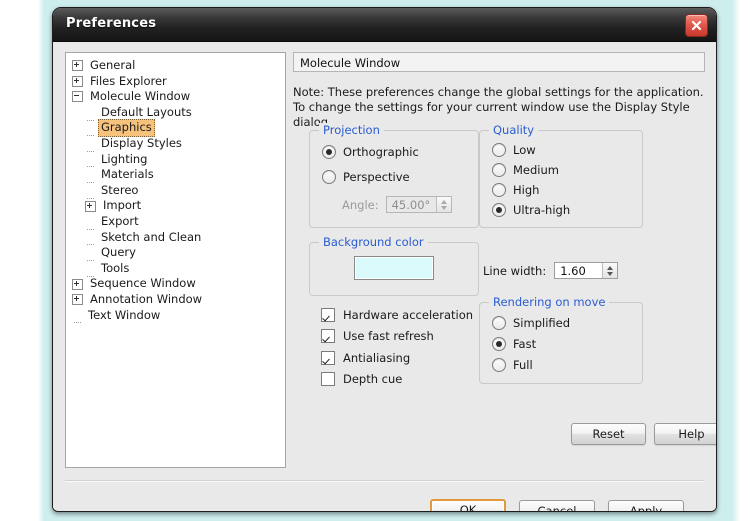  What do you see at coordinates (388, 336) in the screenshot?
I see `checkbox-use-fast-refresh-label: Use fast refresh` at bounding box center [388, 336].